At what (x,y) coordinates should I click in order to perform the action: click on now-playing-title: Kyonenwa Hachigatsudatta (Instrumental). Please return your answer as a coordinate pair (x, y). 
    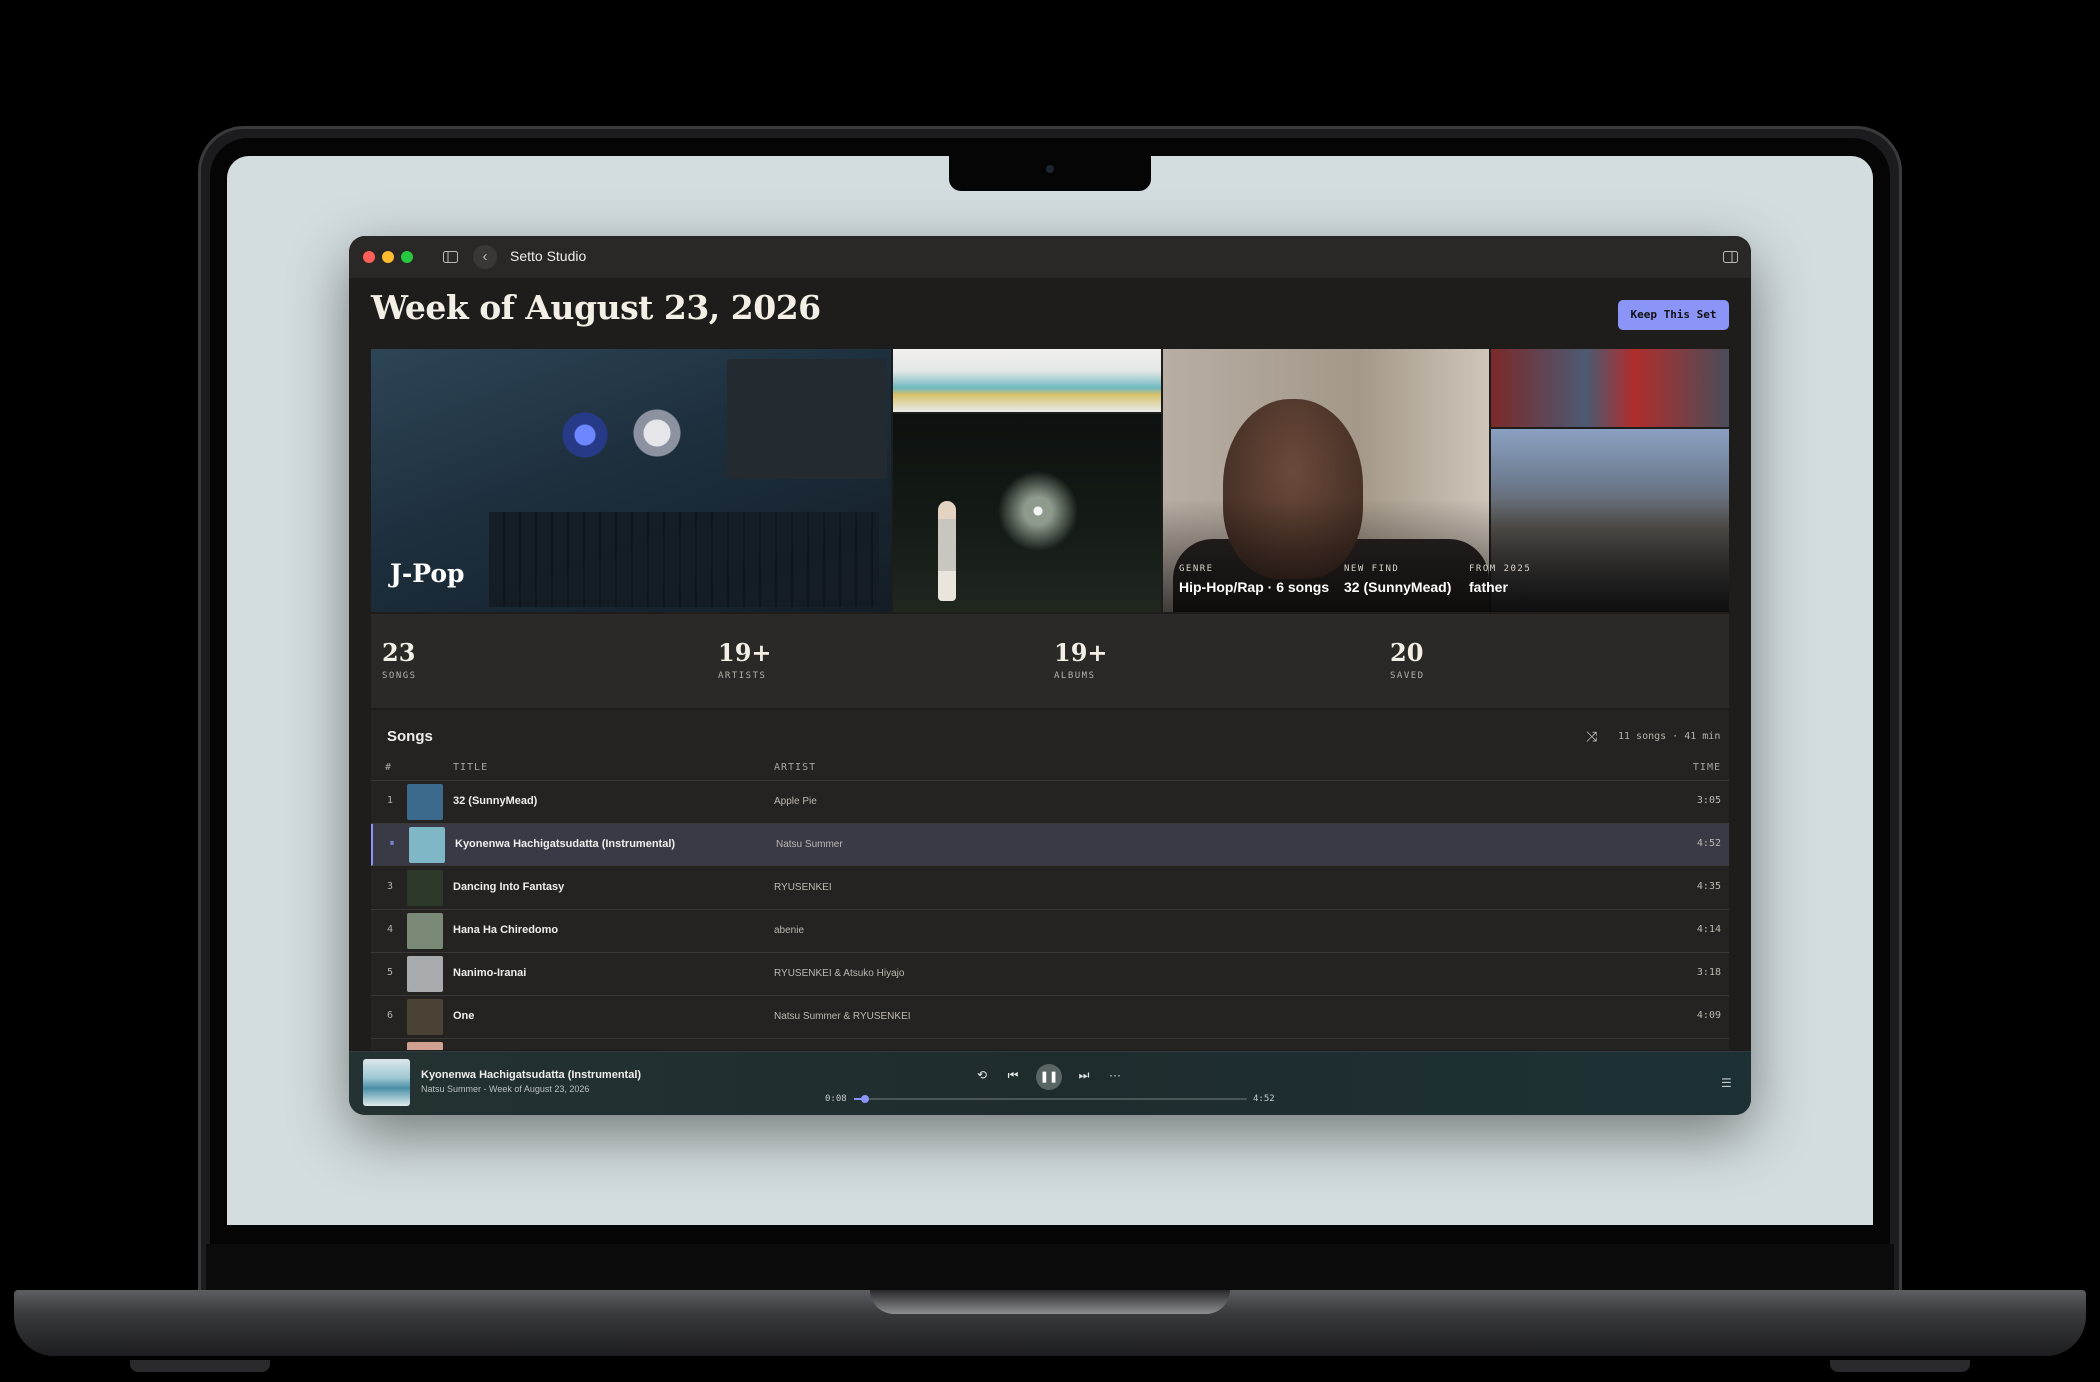
    Looking at the image, I should click on (531, 1075).